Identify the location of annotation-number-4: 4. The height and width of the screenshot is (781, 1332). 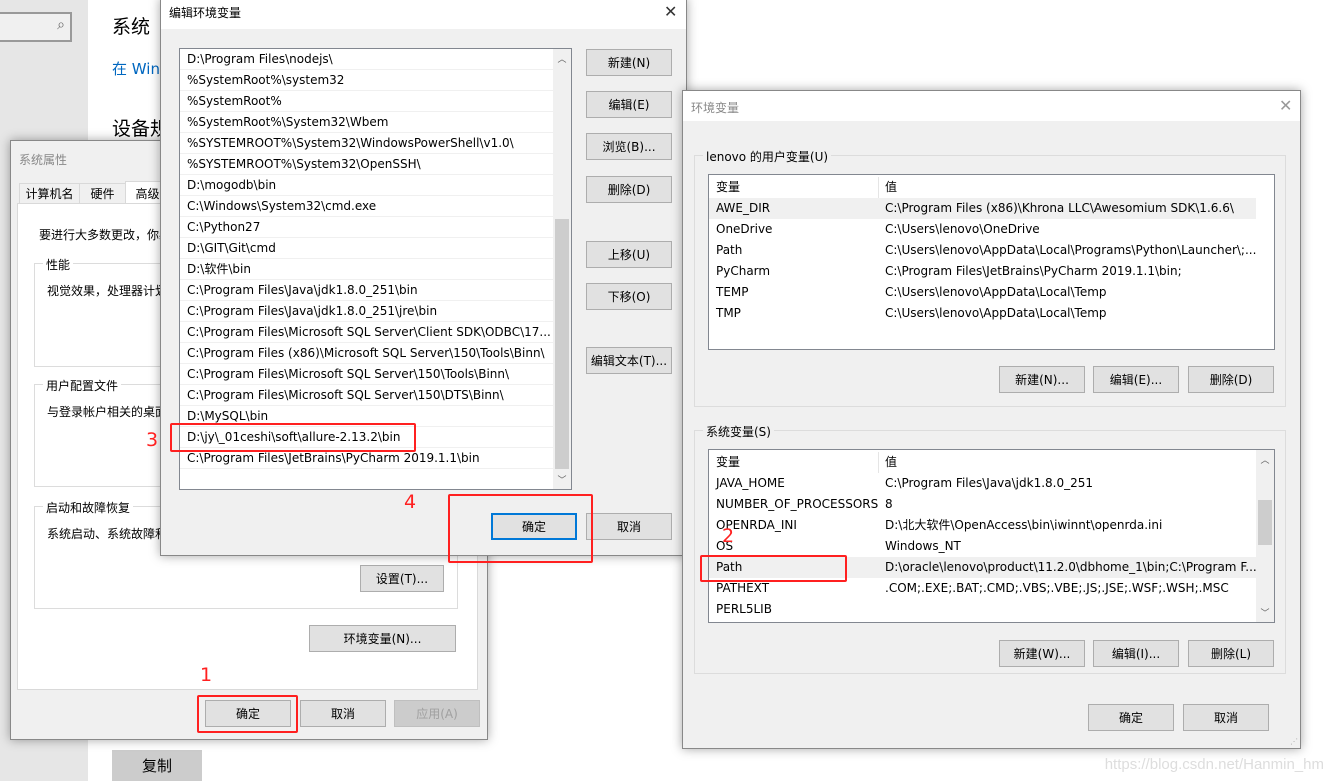
(410, 502).